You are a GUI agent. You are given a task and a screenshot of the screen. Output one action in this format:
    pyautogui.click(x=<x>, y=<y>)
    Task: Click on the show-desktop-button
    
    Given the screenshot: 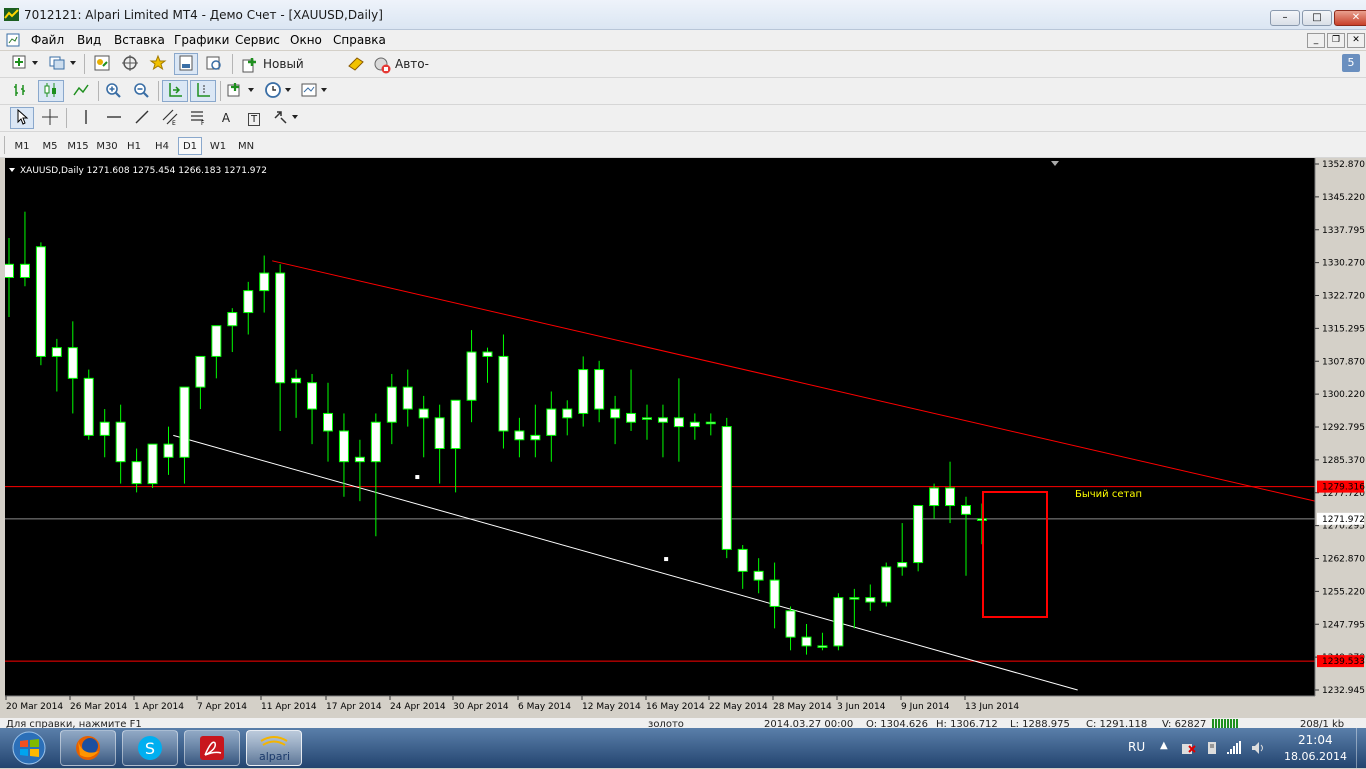 What is the action you would take?
    pyautogui.click(x=1361, y=748)
    